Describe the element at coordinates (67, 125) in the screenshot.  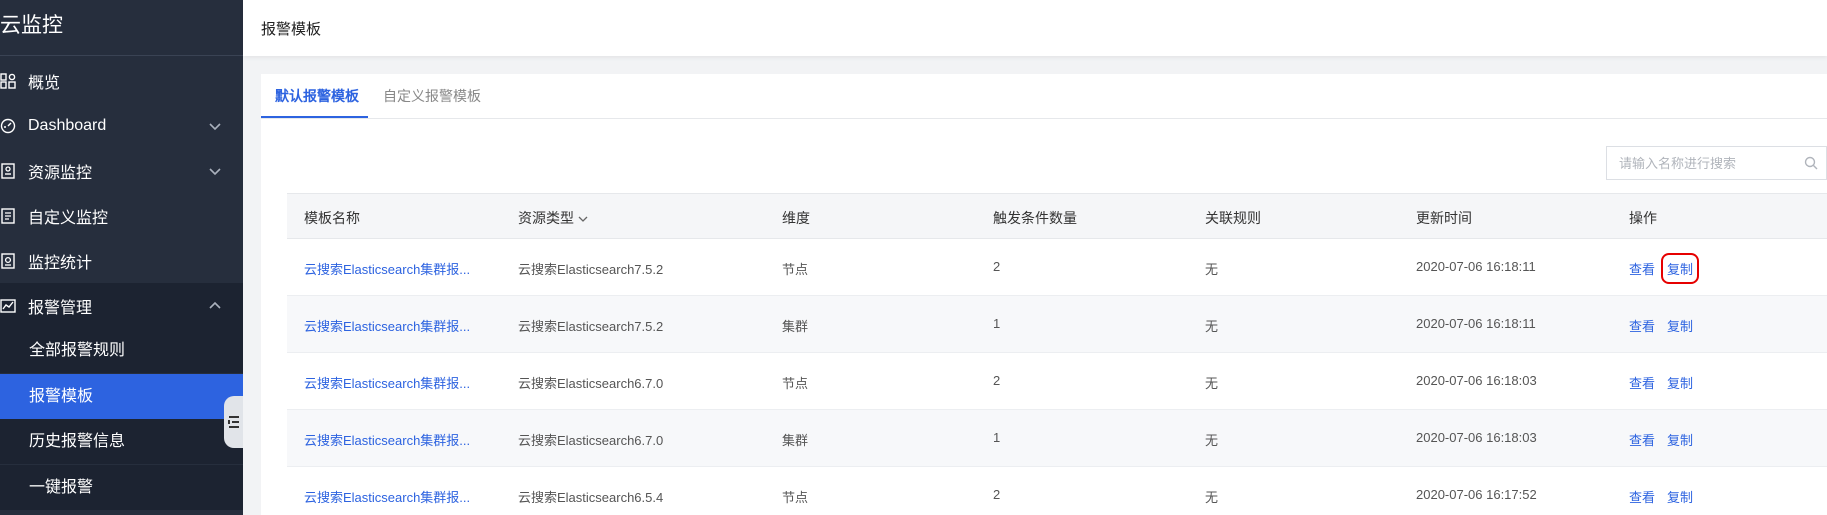
I see `sidebar-item-label: Dashboard` at that location.